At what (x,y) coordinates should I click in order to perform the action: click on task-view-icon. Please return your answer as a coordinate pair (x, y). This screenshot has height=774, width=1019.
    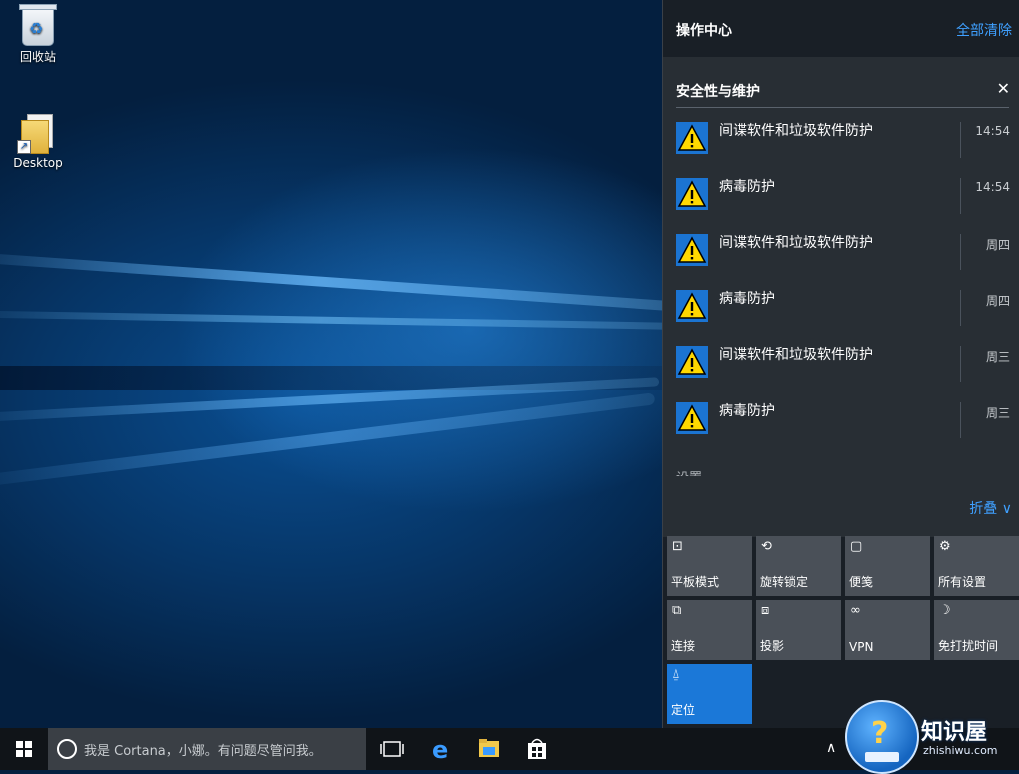
    Looking at the image, I should click on (392, 749).